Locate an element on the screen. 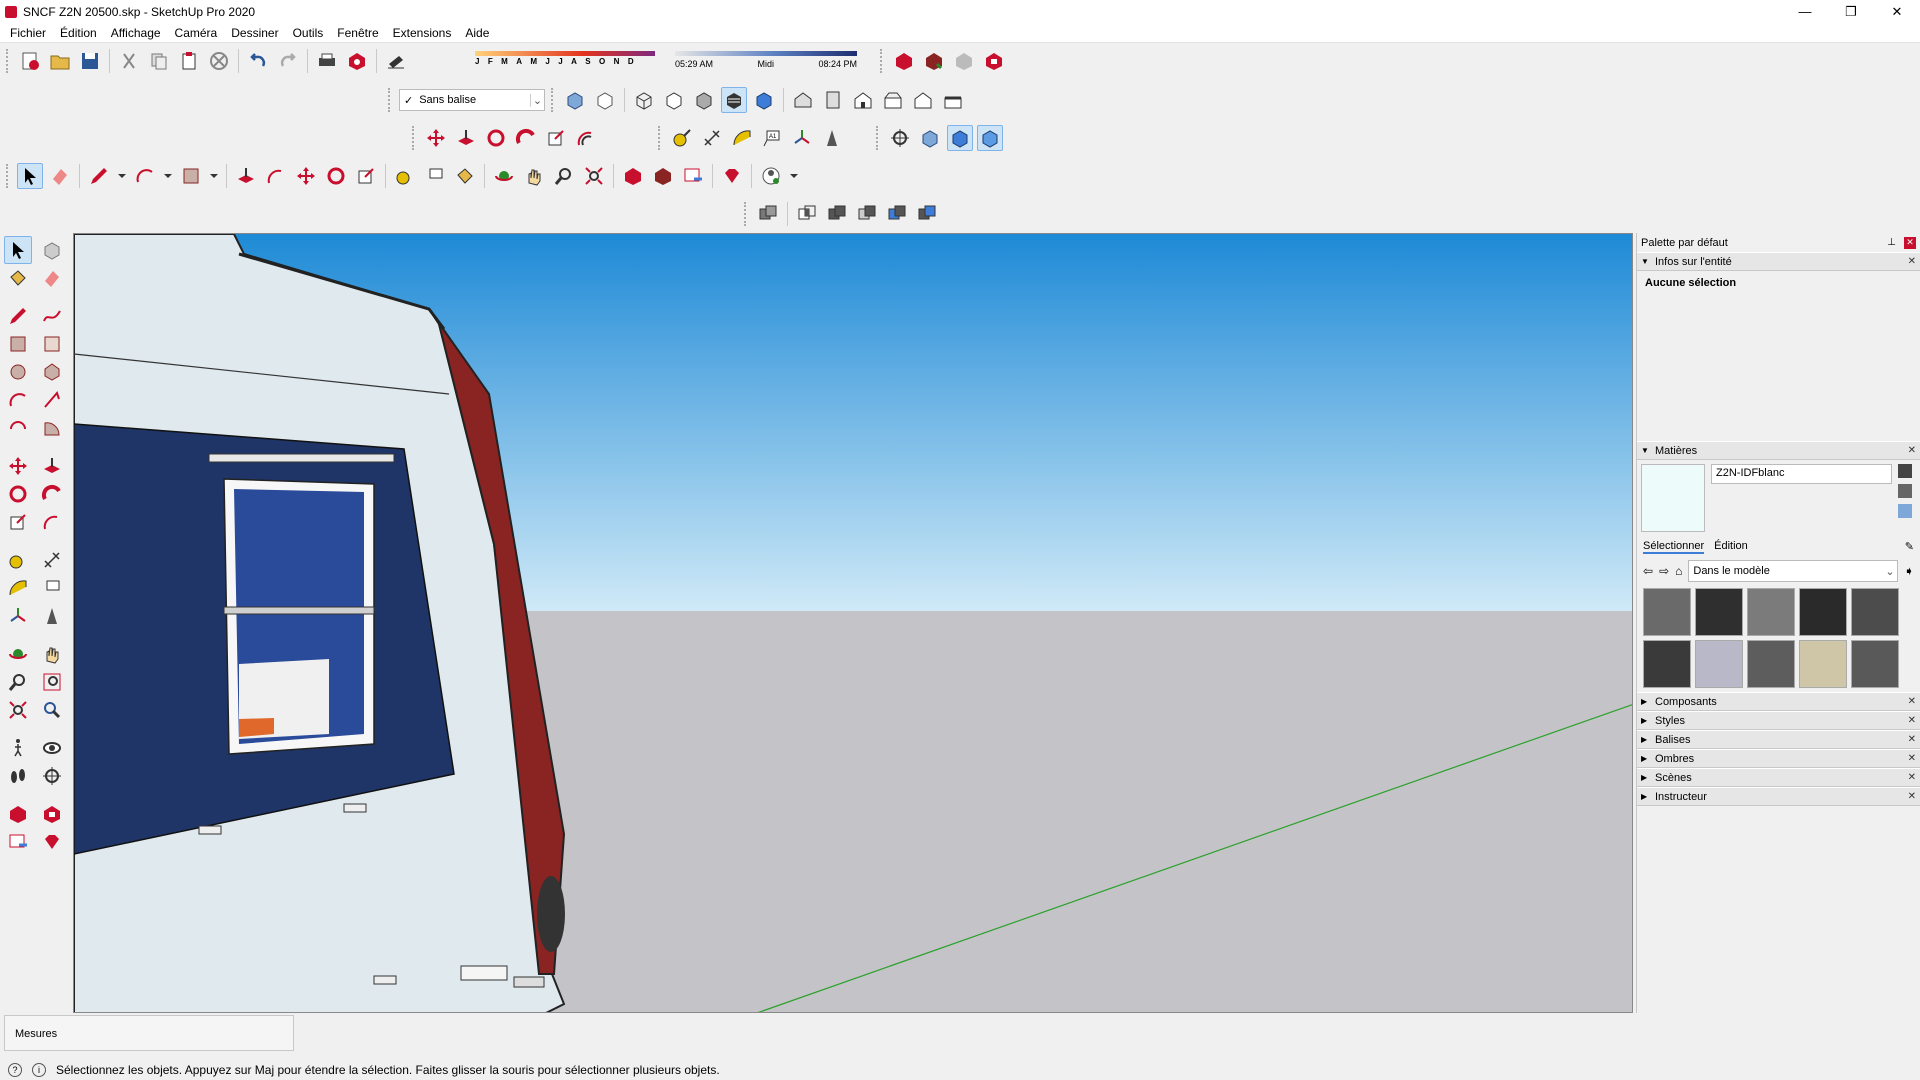 The image size is (1920, 1080). section-cuts-icon is located at coordinates (990, 138).